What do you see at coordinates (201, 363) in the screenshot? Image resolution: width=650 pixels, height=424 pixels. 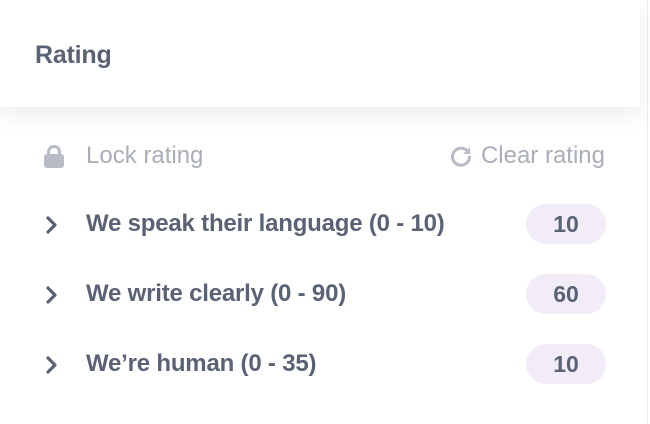 I see `criteria-label: We’re human (0 - 35)` at bounding box center [201, 363].